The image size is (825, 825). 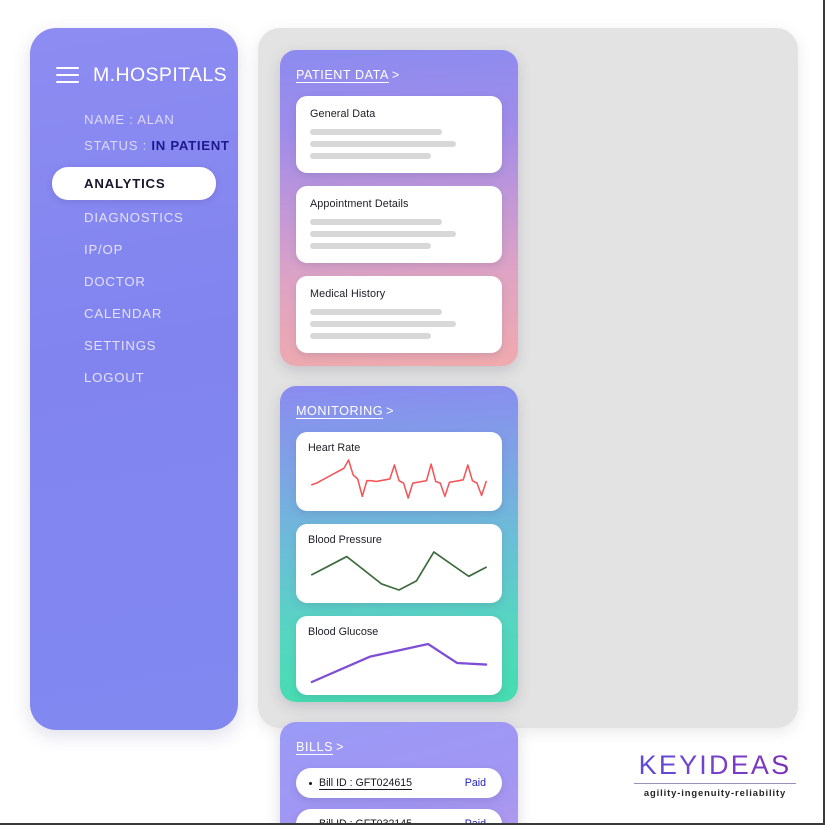 What do you see at coordinates (475, 783) in the screenshot?
I see `bill-status-badge: Paid` at bounding box center [475, 783].